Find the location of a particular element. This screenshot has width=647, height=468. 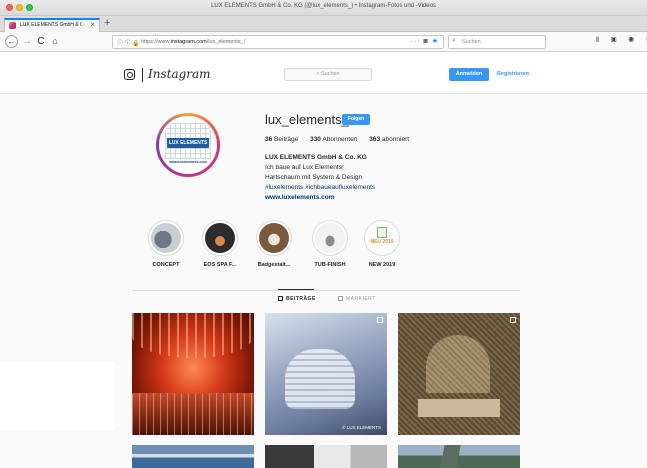

back-button: ← is located at coordinates (11, 41).